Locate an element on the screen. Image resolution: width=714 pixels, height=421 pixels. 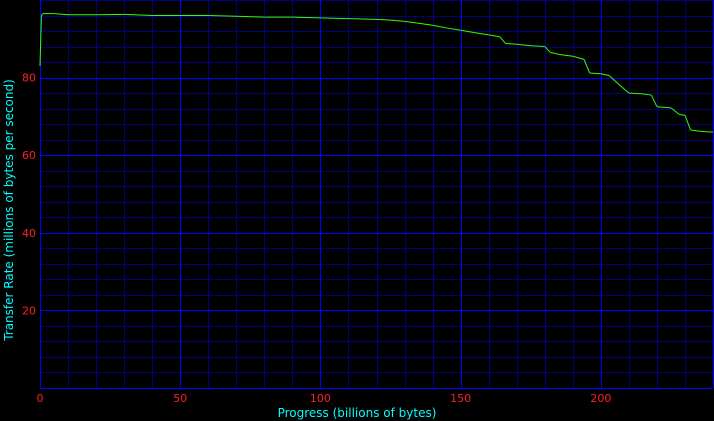
x-tick-label: 200 is located at coordinates (600, 398).